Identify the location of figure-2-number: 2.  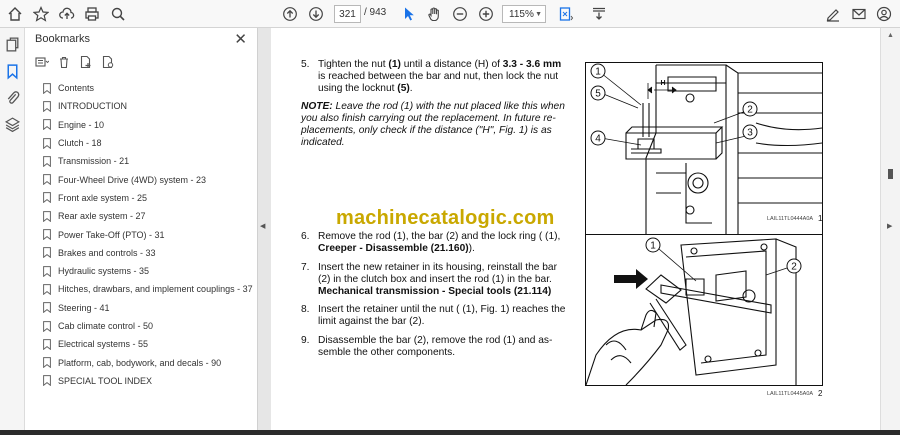
(820, 393).